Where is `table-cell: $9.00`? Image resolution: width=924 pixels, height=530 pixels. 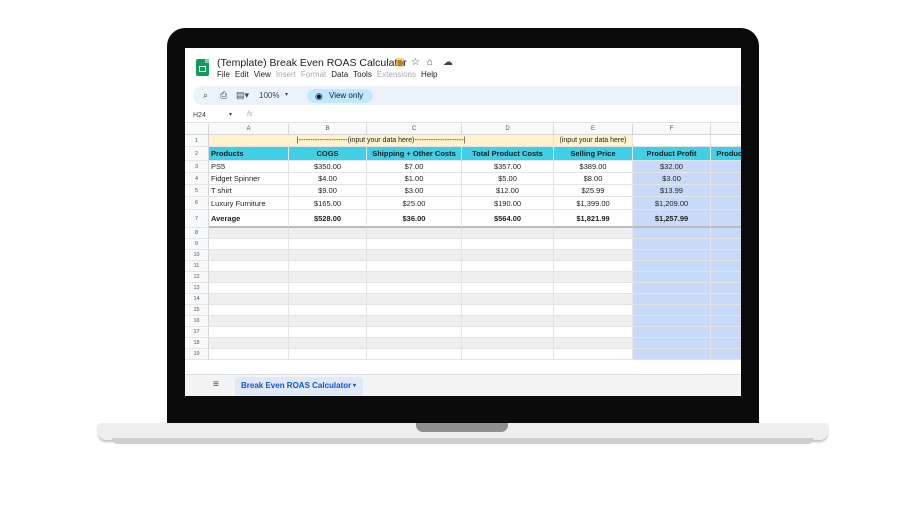 table-cell: $9.00 is located at coordinates (328, 191).